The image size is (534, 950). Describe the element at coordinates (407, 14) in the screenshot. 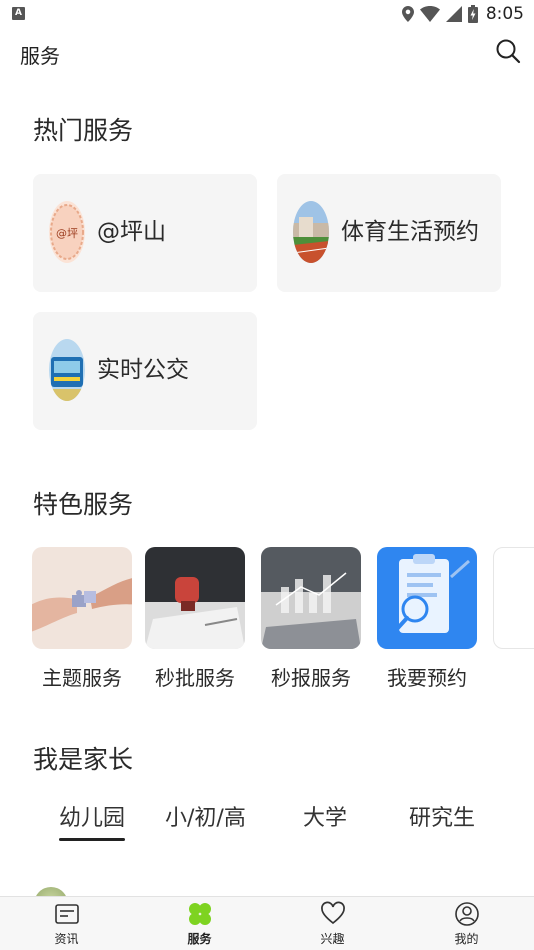

I see `location-icon` at that location.